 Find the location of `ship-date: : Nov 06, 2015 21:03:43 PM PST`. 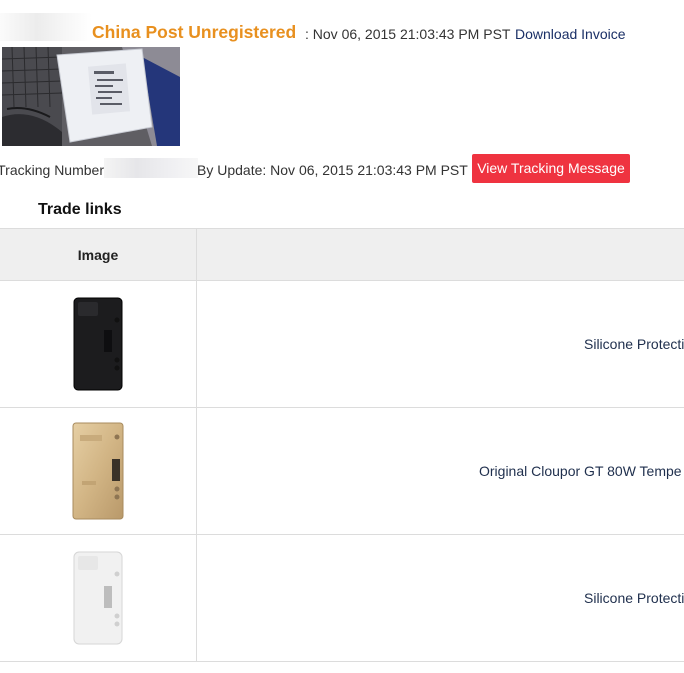

ship-date: : Nov 06, 2015 21:03:43 PM PST is located at coordinates (408, 34).